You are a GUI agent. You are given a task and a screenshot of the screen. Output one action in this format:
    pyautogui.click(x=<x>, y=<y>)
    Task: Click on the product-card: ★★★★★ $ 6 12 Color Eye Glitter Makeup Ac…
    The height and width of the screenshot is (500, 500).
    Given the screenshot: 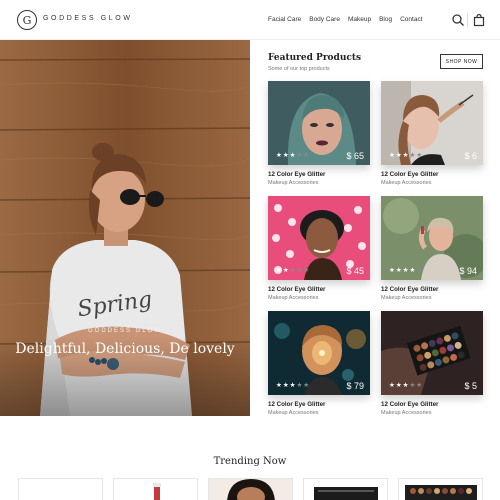 What is the action you would take?
    pyautogui.click(x=432, y=133)
    